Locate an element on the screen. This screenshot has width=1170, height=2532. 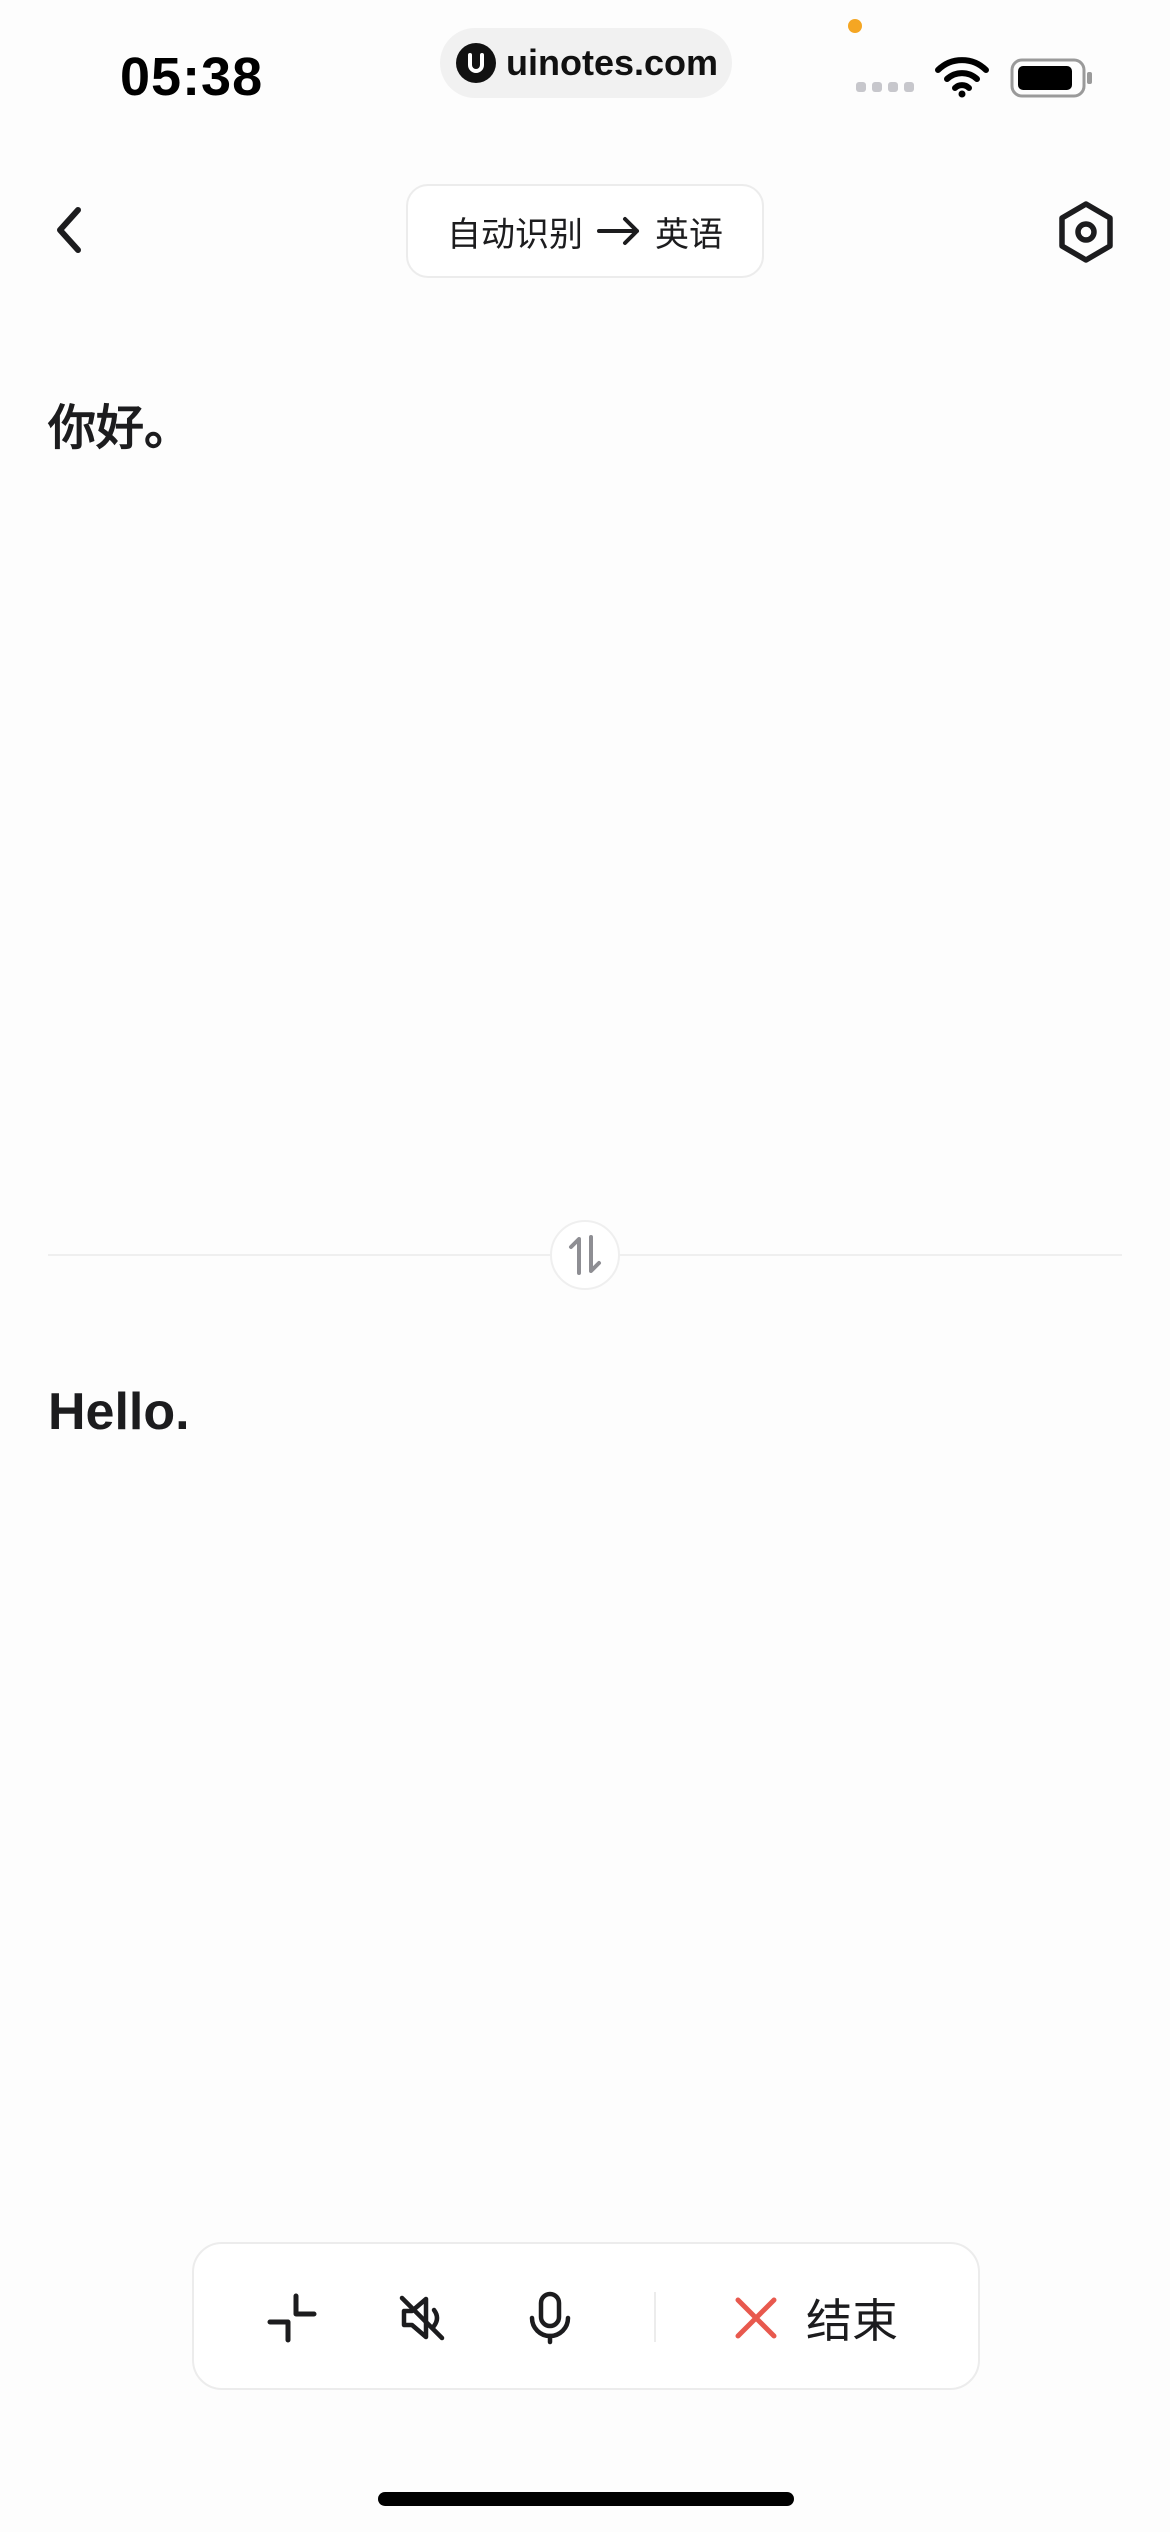
swap-button is located at coordinates (585, 1255).